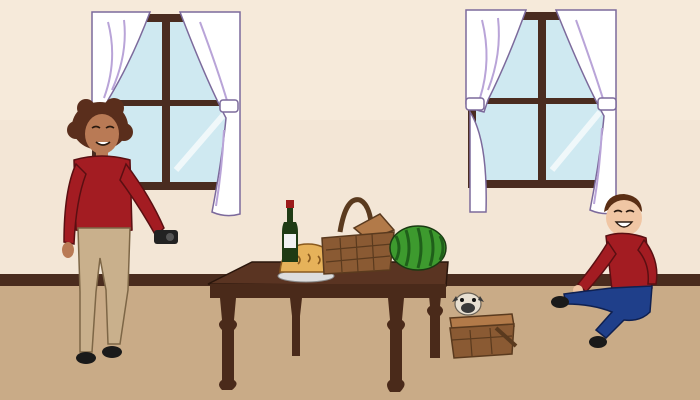 This screenshot has height=400, width=700. Describe the element at coordinates (68, 250) in the screenshot. I see `woman-left-hand` at that location.